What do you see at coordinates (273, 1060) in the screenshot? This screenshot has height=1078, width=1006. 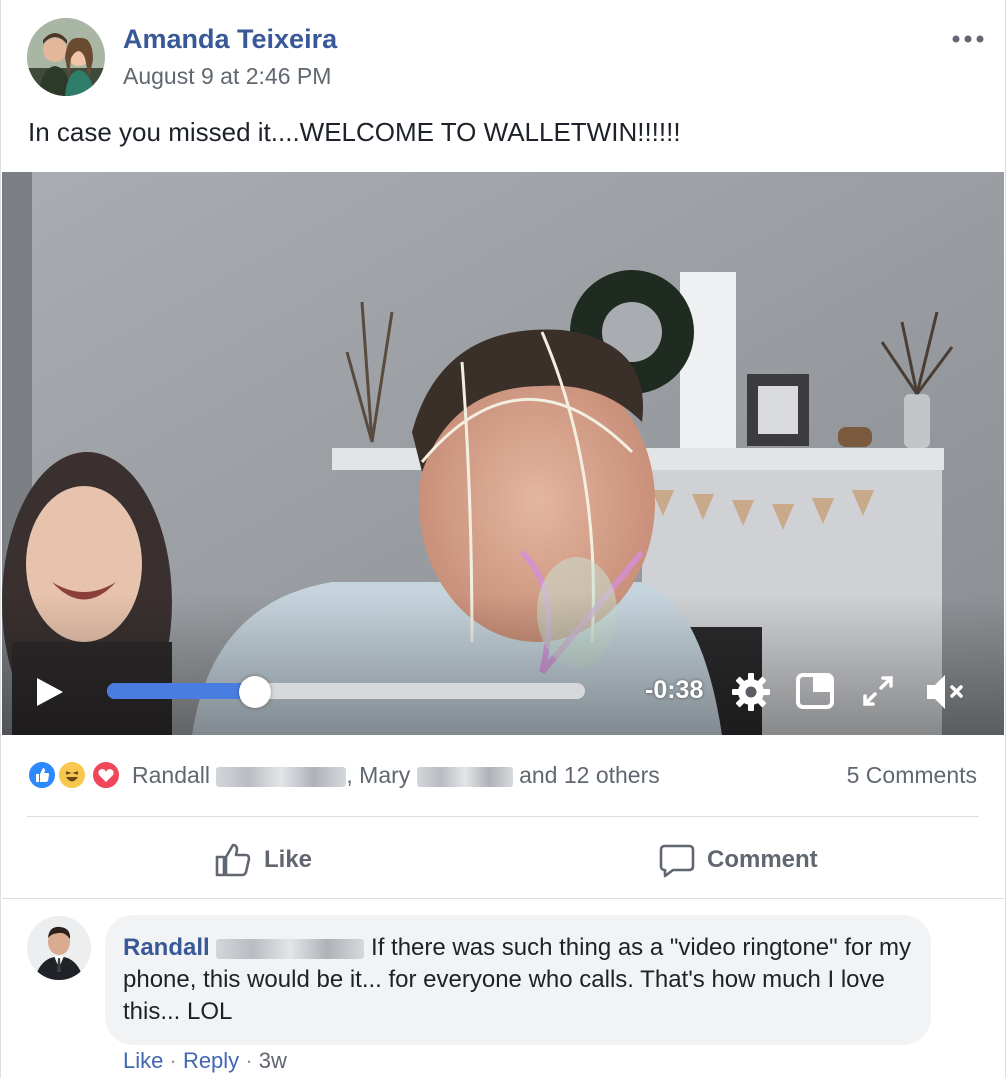 I see `comment-age: 3w` at bounding box center [273, 1060].